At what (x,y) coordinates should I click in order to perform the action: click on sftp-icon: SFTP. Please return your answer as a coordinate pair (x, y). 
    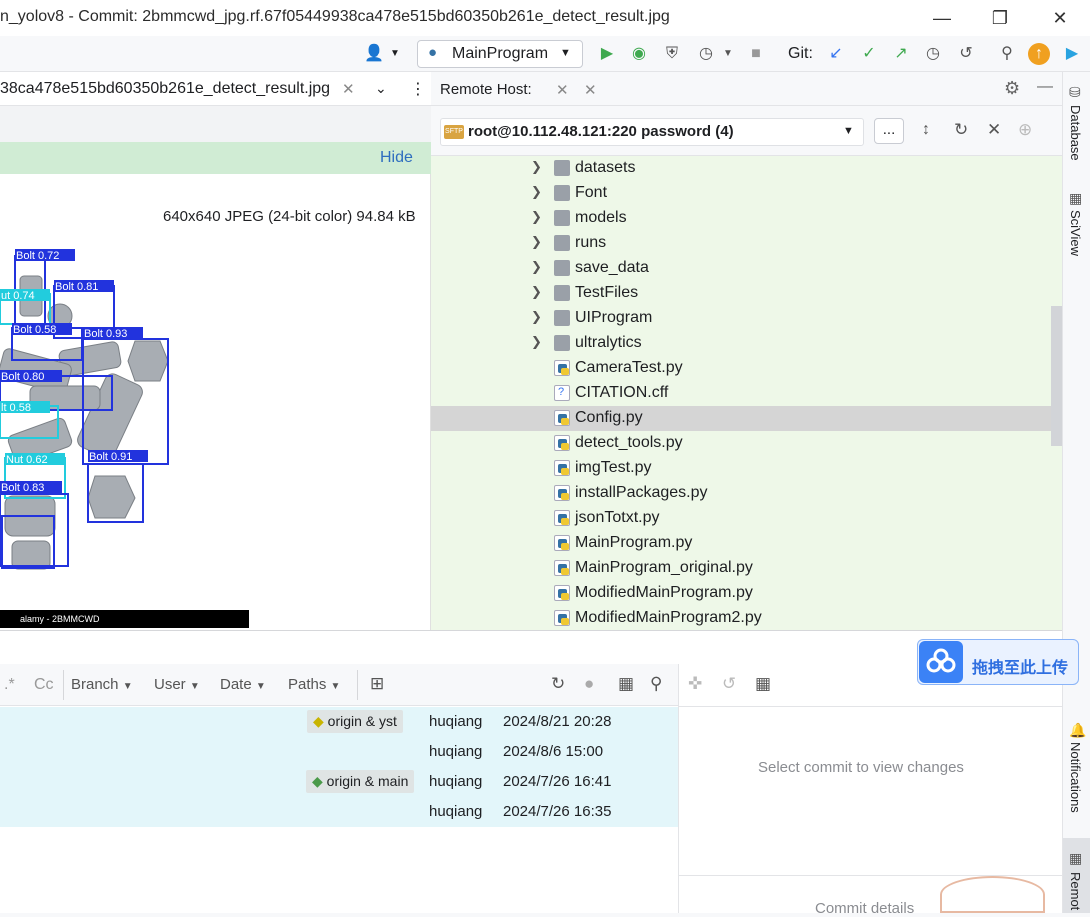
    Looking at the image, I should click on (454, 132).